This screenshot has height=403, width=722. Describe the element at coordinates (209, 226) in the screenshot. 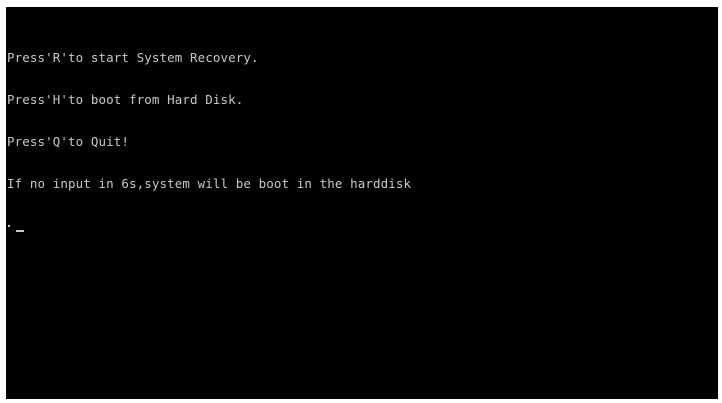

I see `console-prompt` at that location.